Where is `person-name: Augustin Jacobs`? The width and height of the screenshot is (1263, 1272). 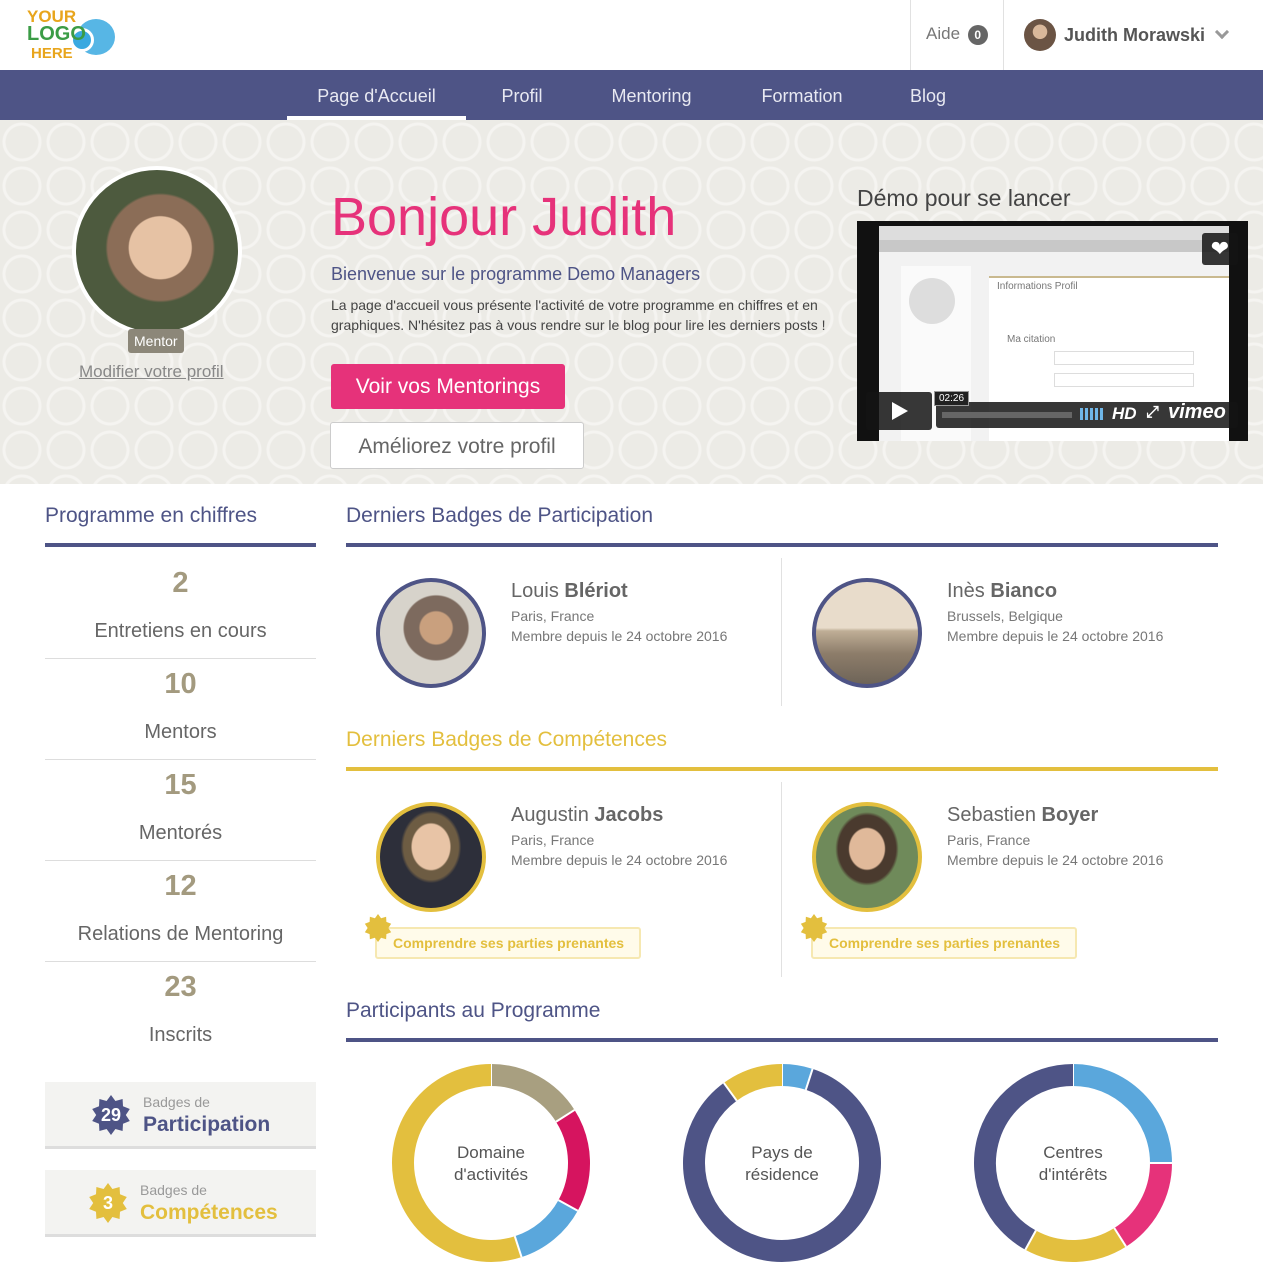
person-name: Augustin Jacobs is located at coordinates (587, 815).